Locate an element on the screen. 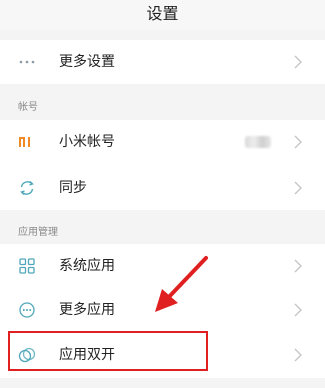 This screenshot has height=388, width=325. row-label: 系统应用 is located at coordinates (87, 266).